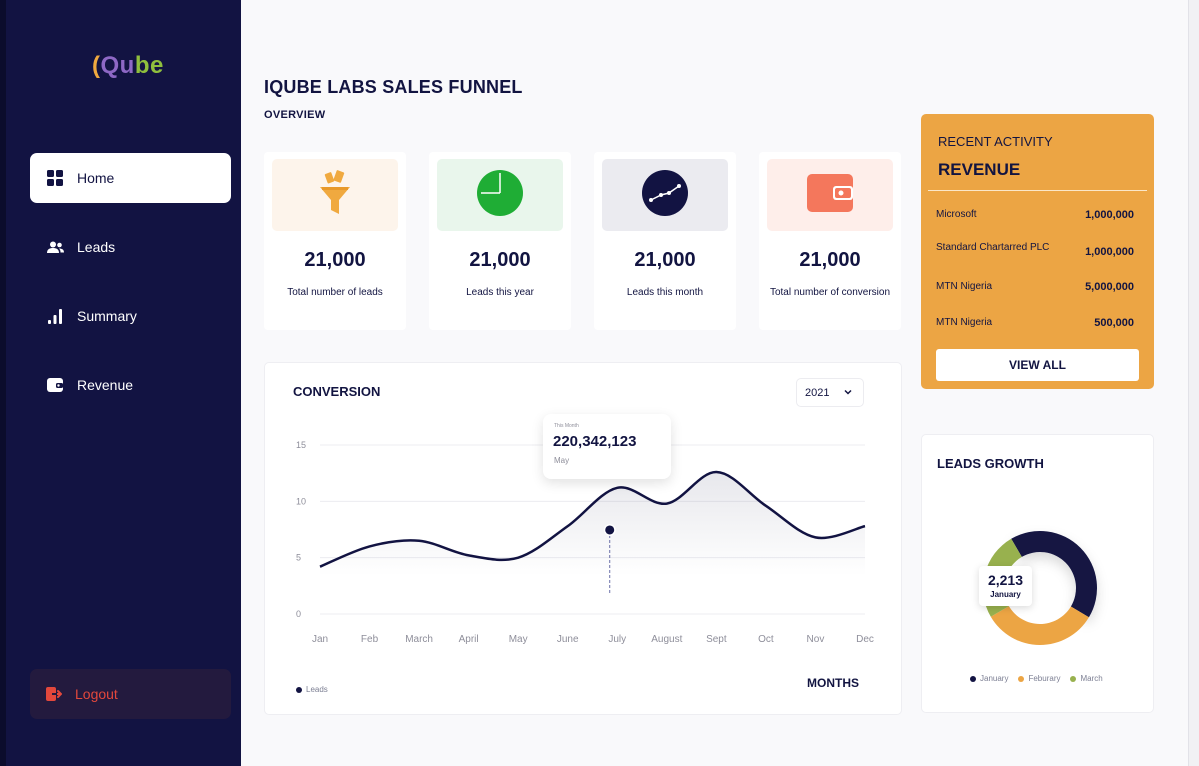  Describe the element at coordinates (500, 292) in the screenshot. I see `stat-label: Leads this year` at that location.